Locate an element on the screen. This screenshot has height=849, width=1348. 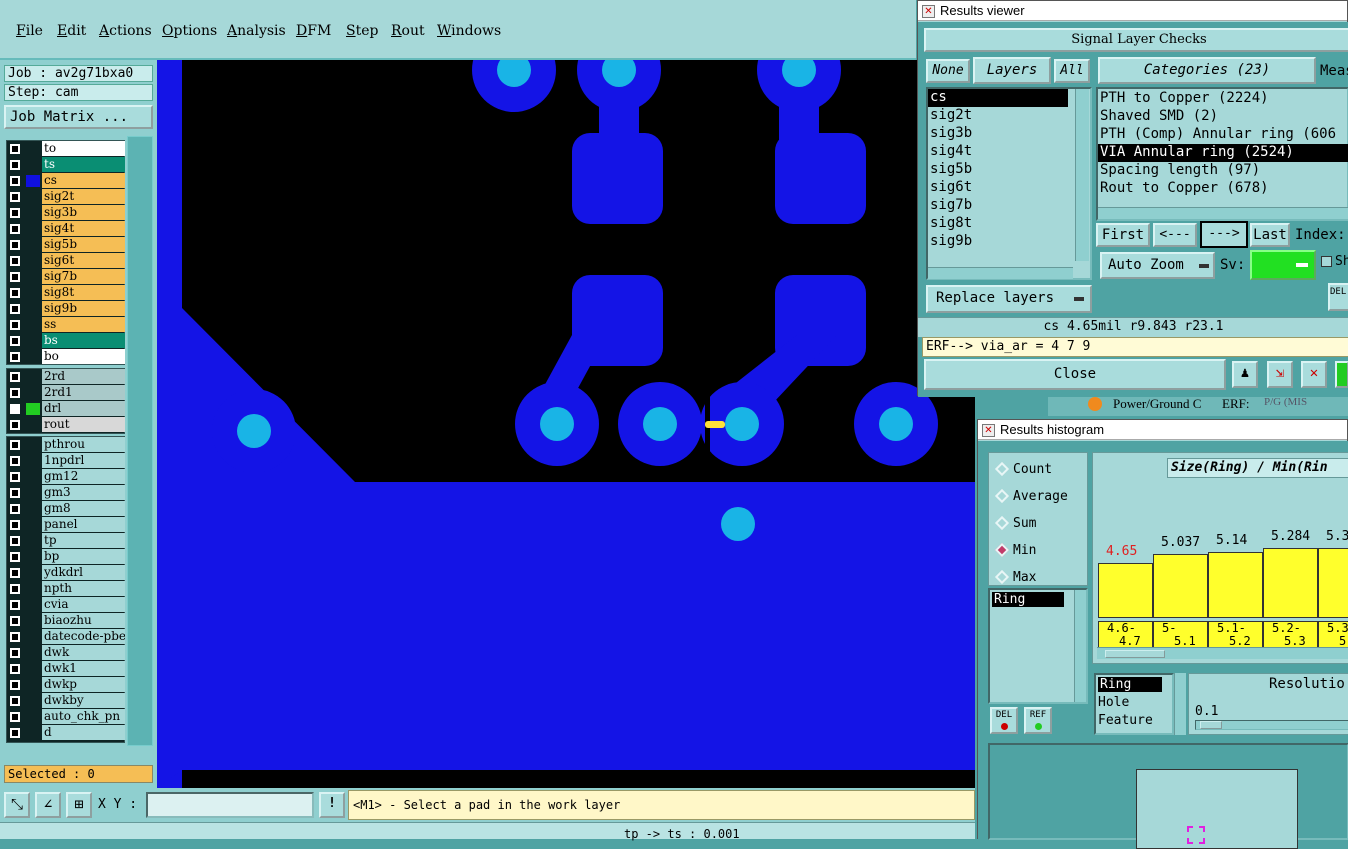
layer-row: dwk is located at coordinates (66, 653).